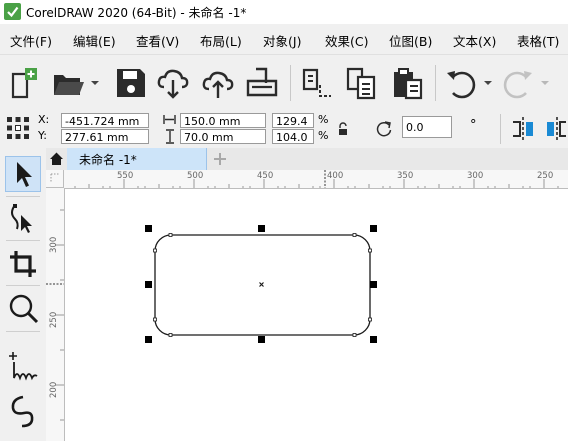 The width and height of the screenshot is (568, 441). Describe the element at coordinates (54, 244) in the screenshot. I see `v-ruler-label: 300` at that location.